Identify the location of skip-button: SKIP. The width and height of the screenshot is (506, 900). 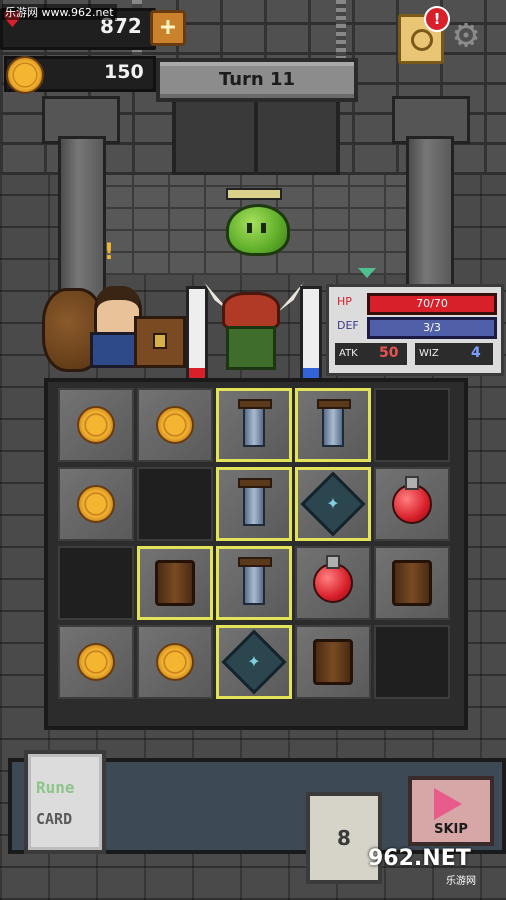
(451, 811).